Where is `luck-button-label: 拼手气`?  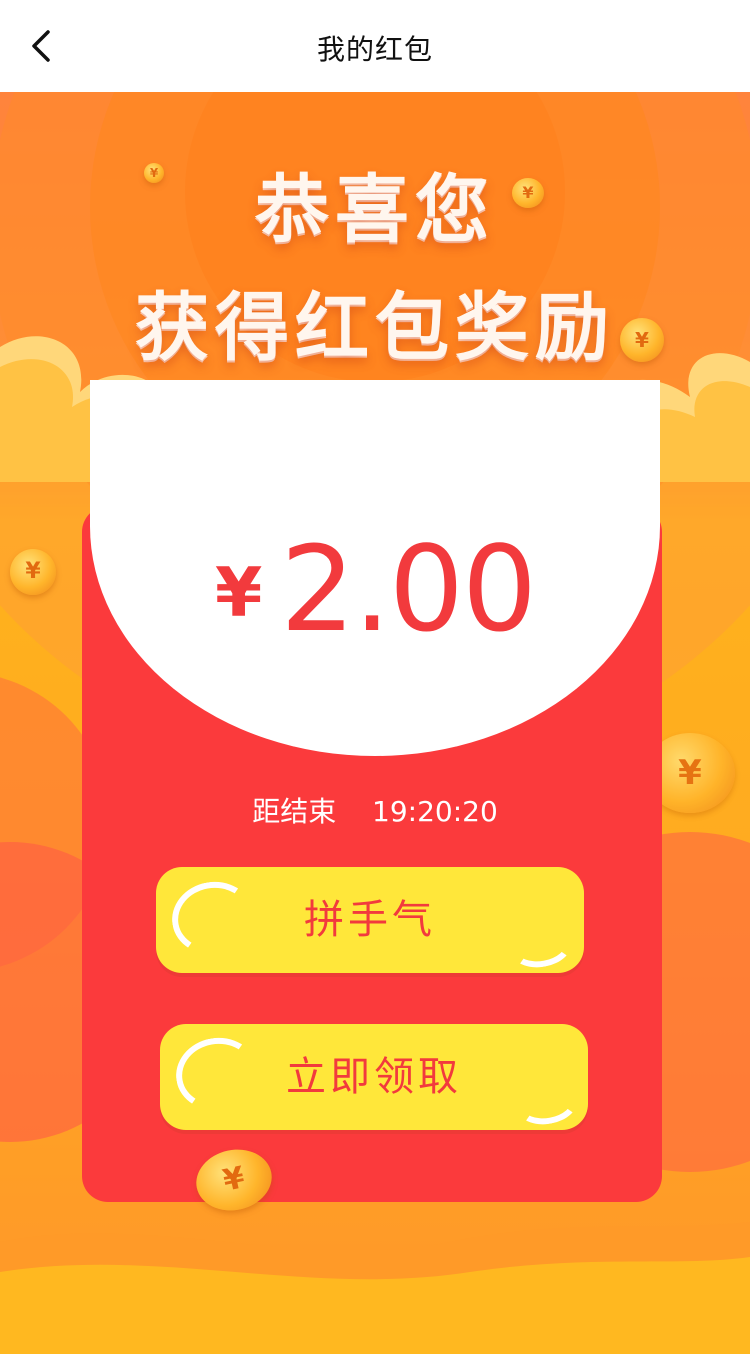
luck-button-label: 拼手气 is located at coordinates (370, 920).